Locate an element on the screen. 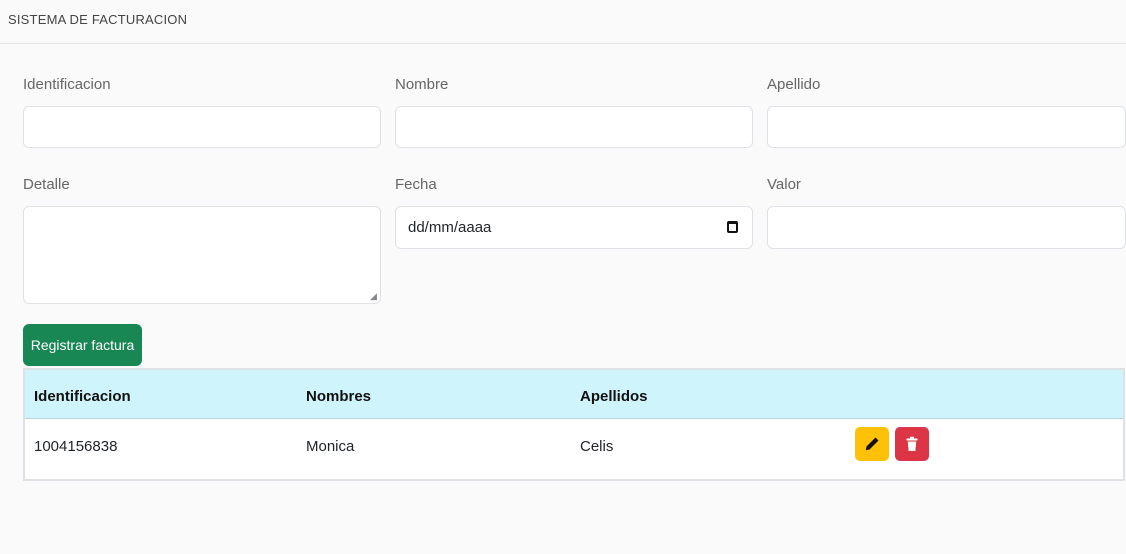 The width and height of the screenshot is (1126, 554). cell-identificacion: 1004156838 is located at coordinates (76, 446).